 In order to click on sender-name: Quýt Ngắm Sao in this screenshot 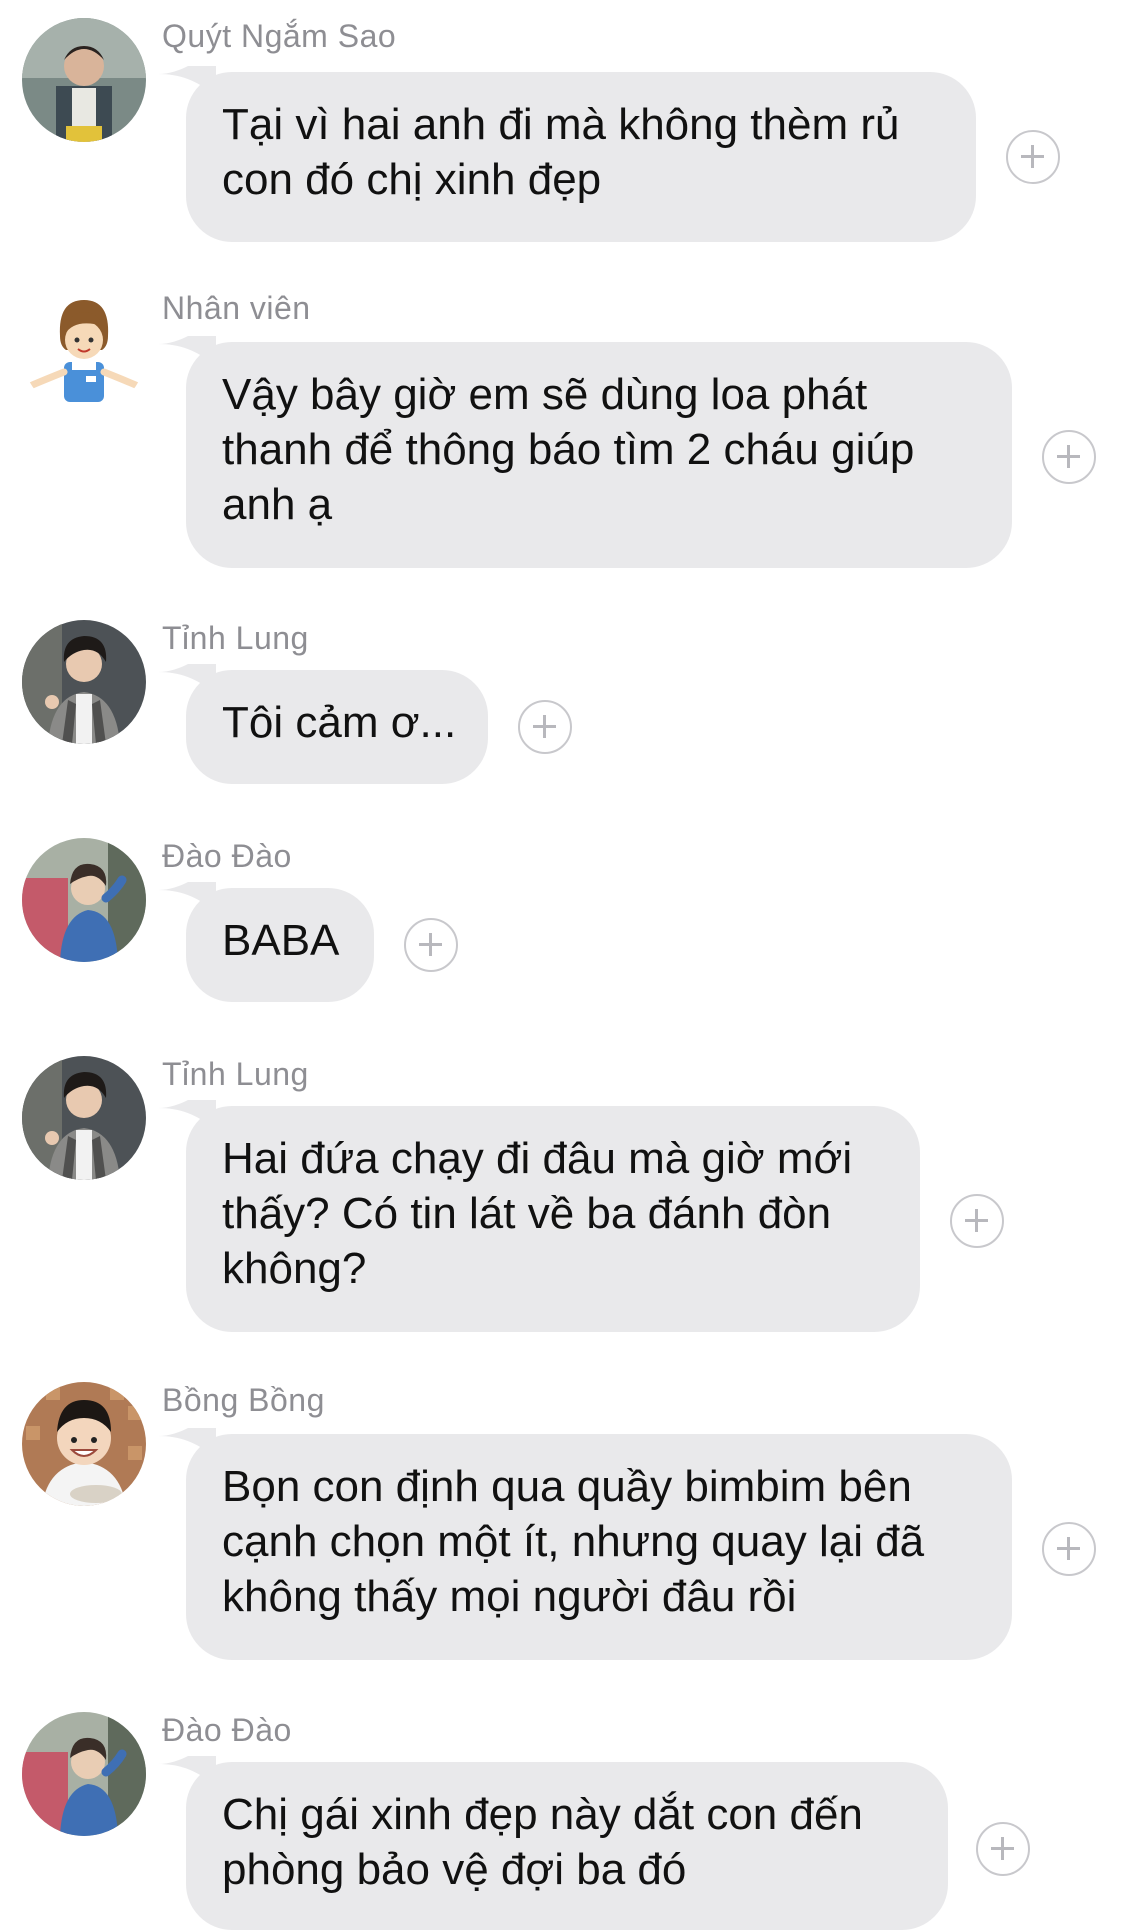, I will do `click(279, 36)`.